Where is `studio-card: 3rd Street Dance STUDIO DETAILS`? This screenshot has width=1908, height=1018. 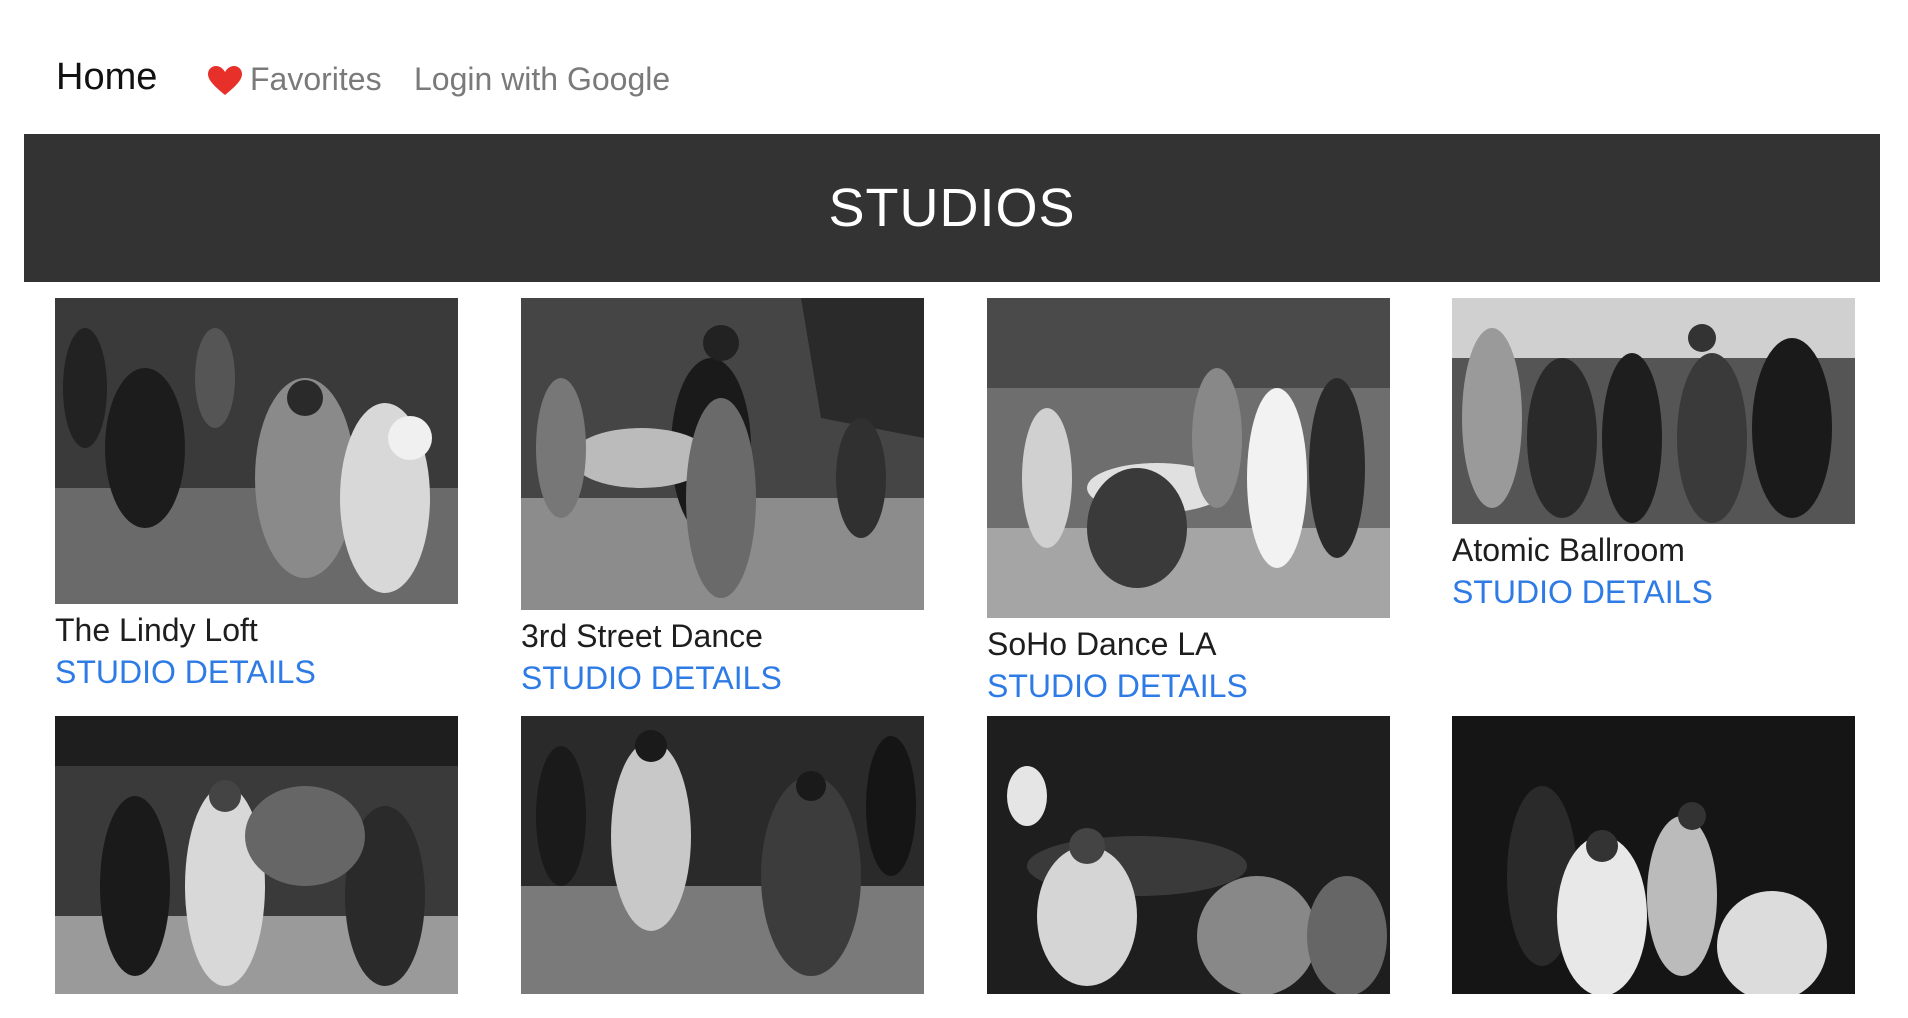 studio-card: 3rd Street Dance STUDIO DETAILS is located at coordinates (722, 499).